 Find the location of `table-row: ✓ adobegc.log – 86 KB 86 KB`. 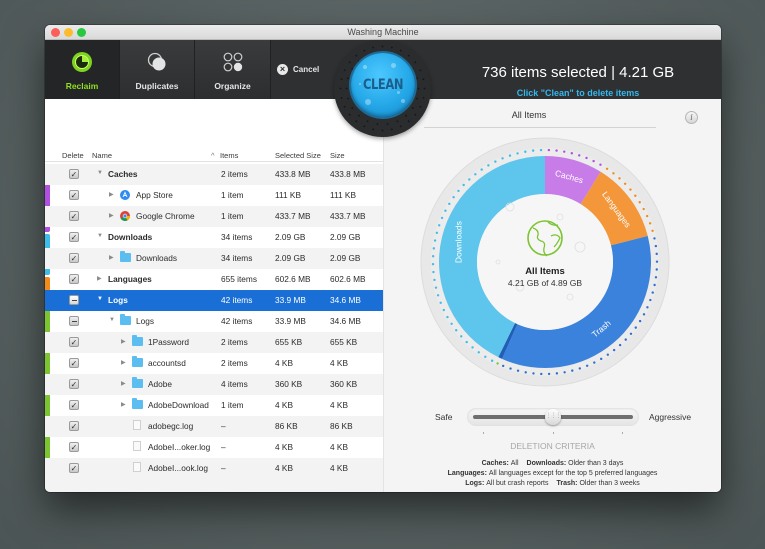

table-row: ✓ adobegc.log – 86 KB 86 KB is located at coordinates (214, 426).